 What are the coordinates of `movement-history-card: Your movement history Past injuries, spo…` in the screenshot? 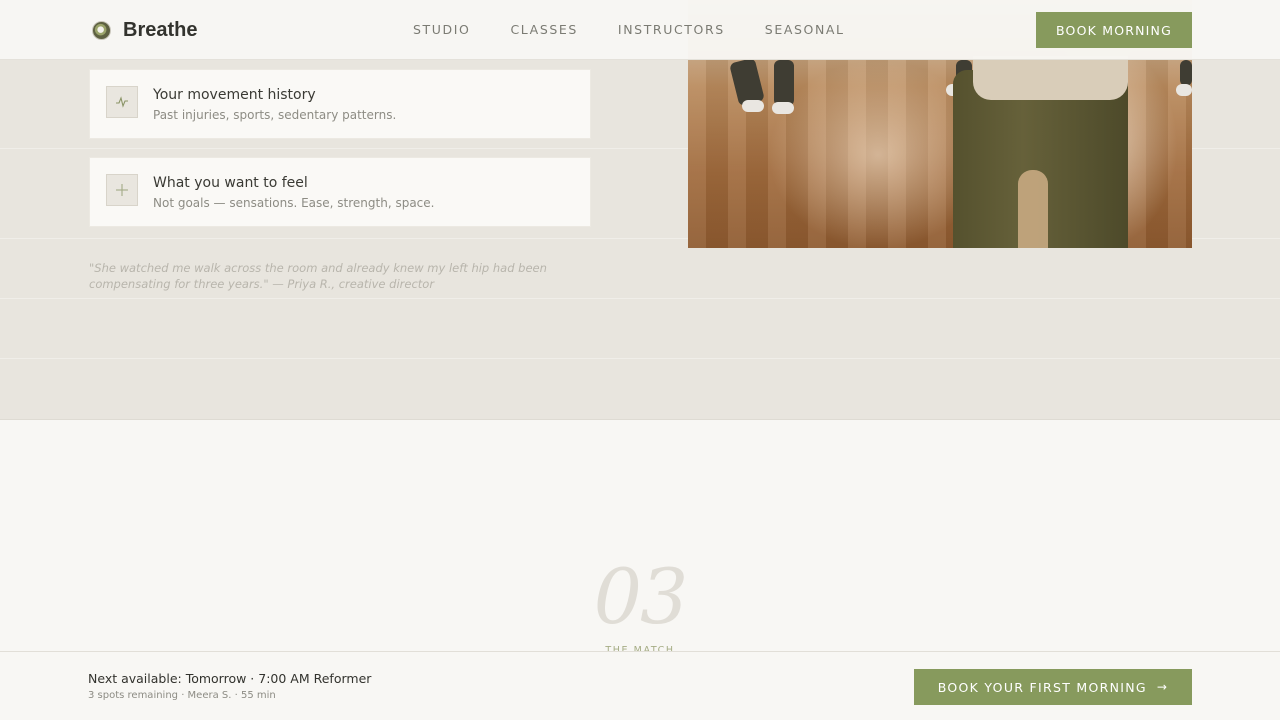 It's located at (340, 104).